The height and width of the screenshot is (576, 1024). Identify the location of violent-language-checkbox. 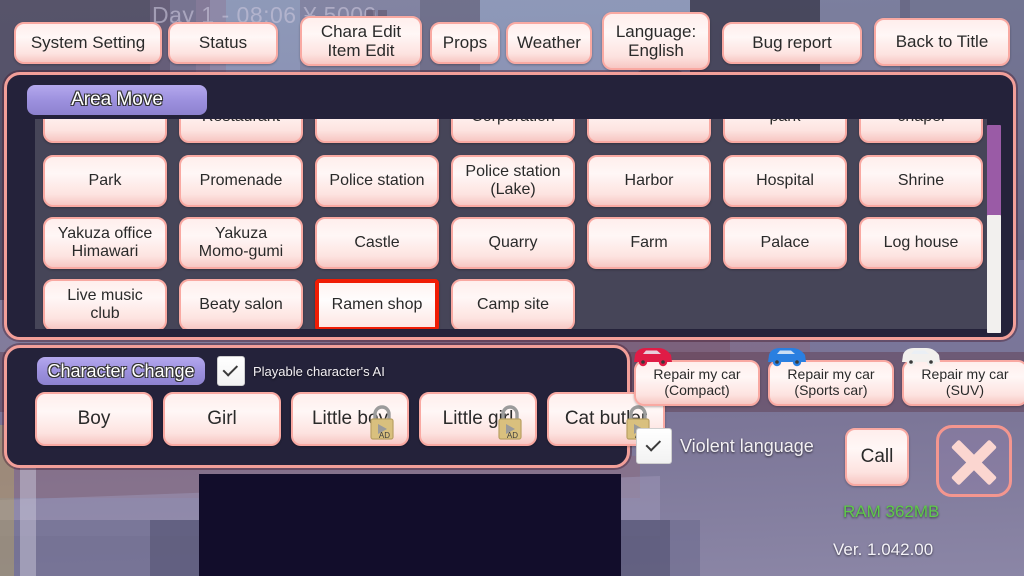
(654, 446).